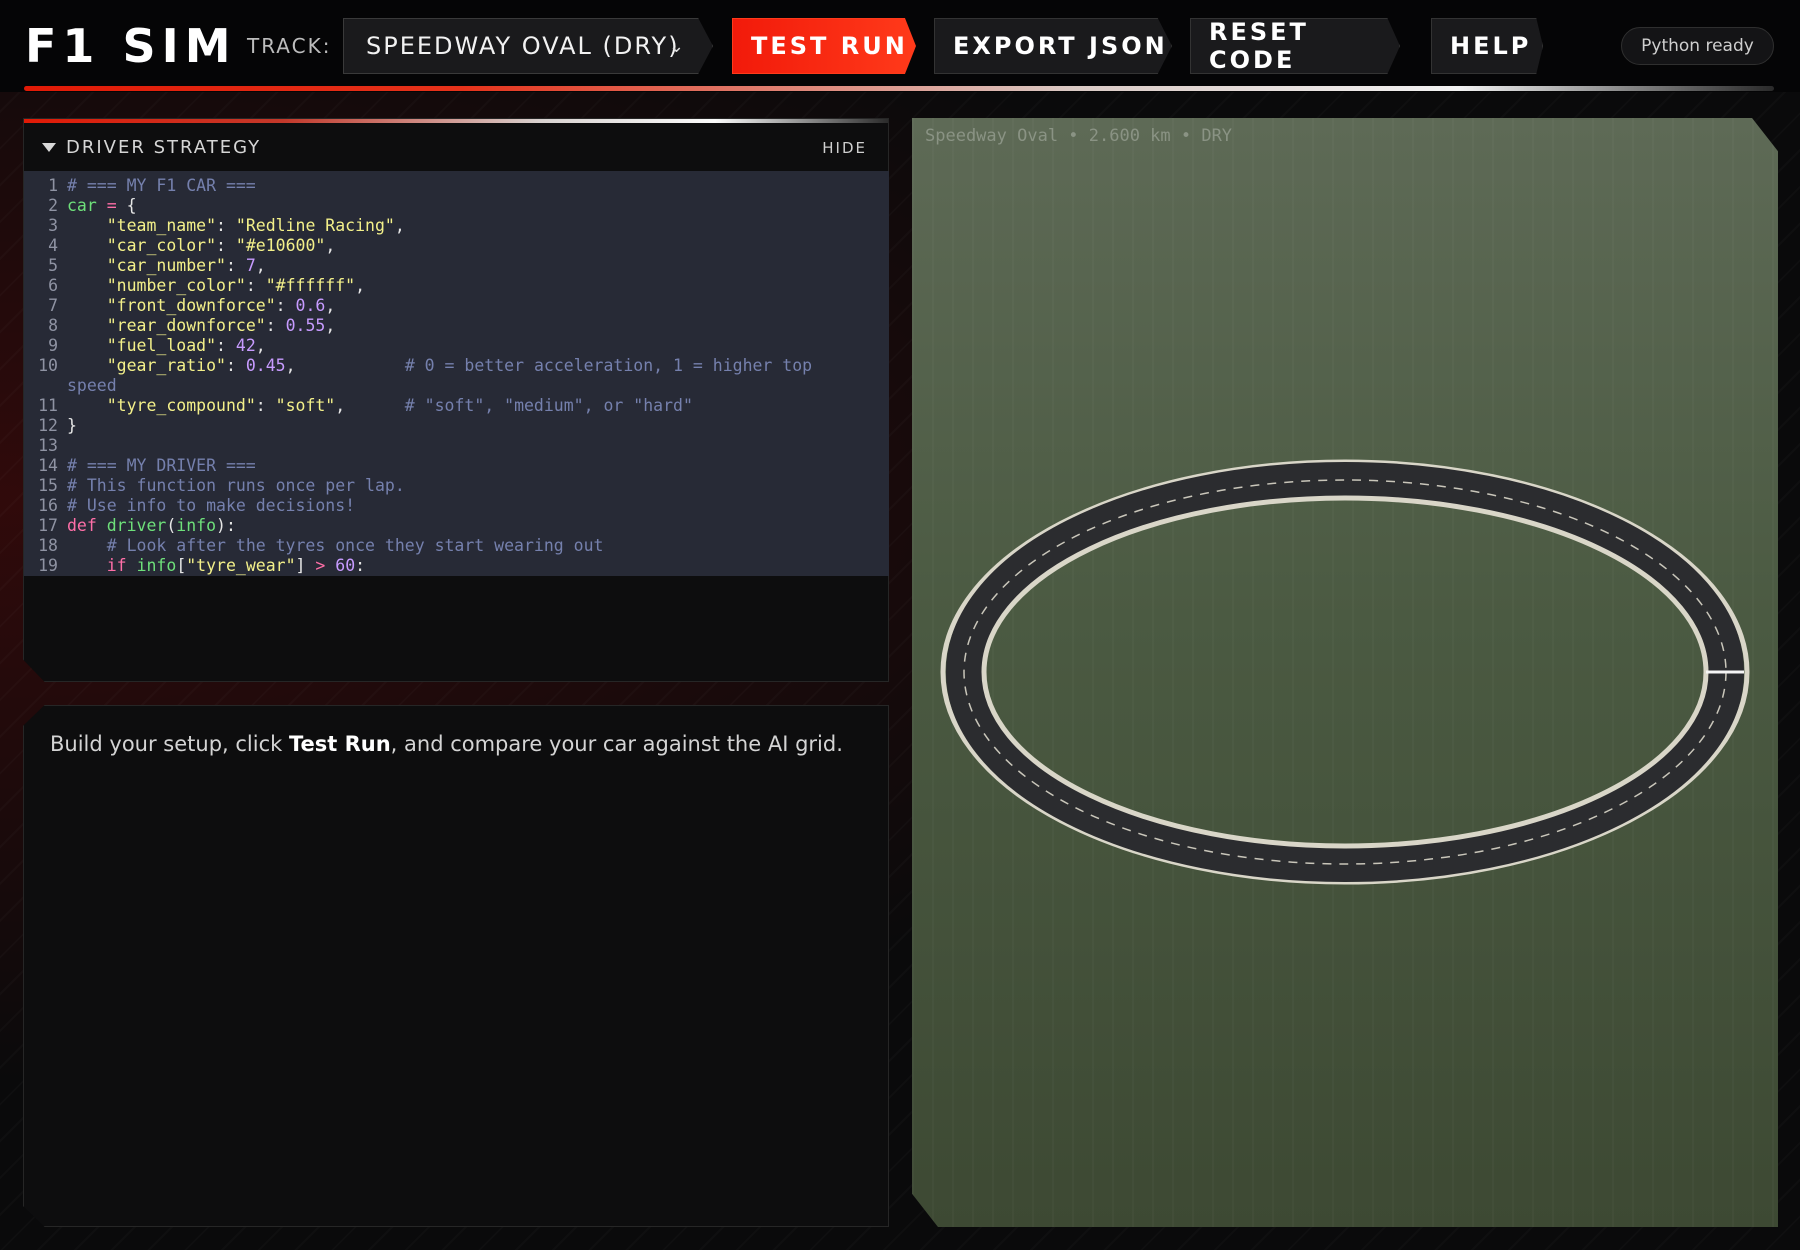 This screenshot has height=1250, width=1800. Describe the element at coordinates (53, 185) in the screenshot. I see `line-number: 1` at that location.